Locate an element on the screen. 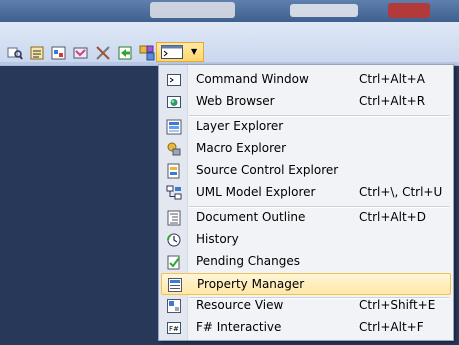  menu-item-fsharp-interactive: F# F# Interactive Ctrl+Alt+F is located at coordinates (306, 328).